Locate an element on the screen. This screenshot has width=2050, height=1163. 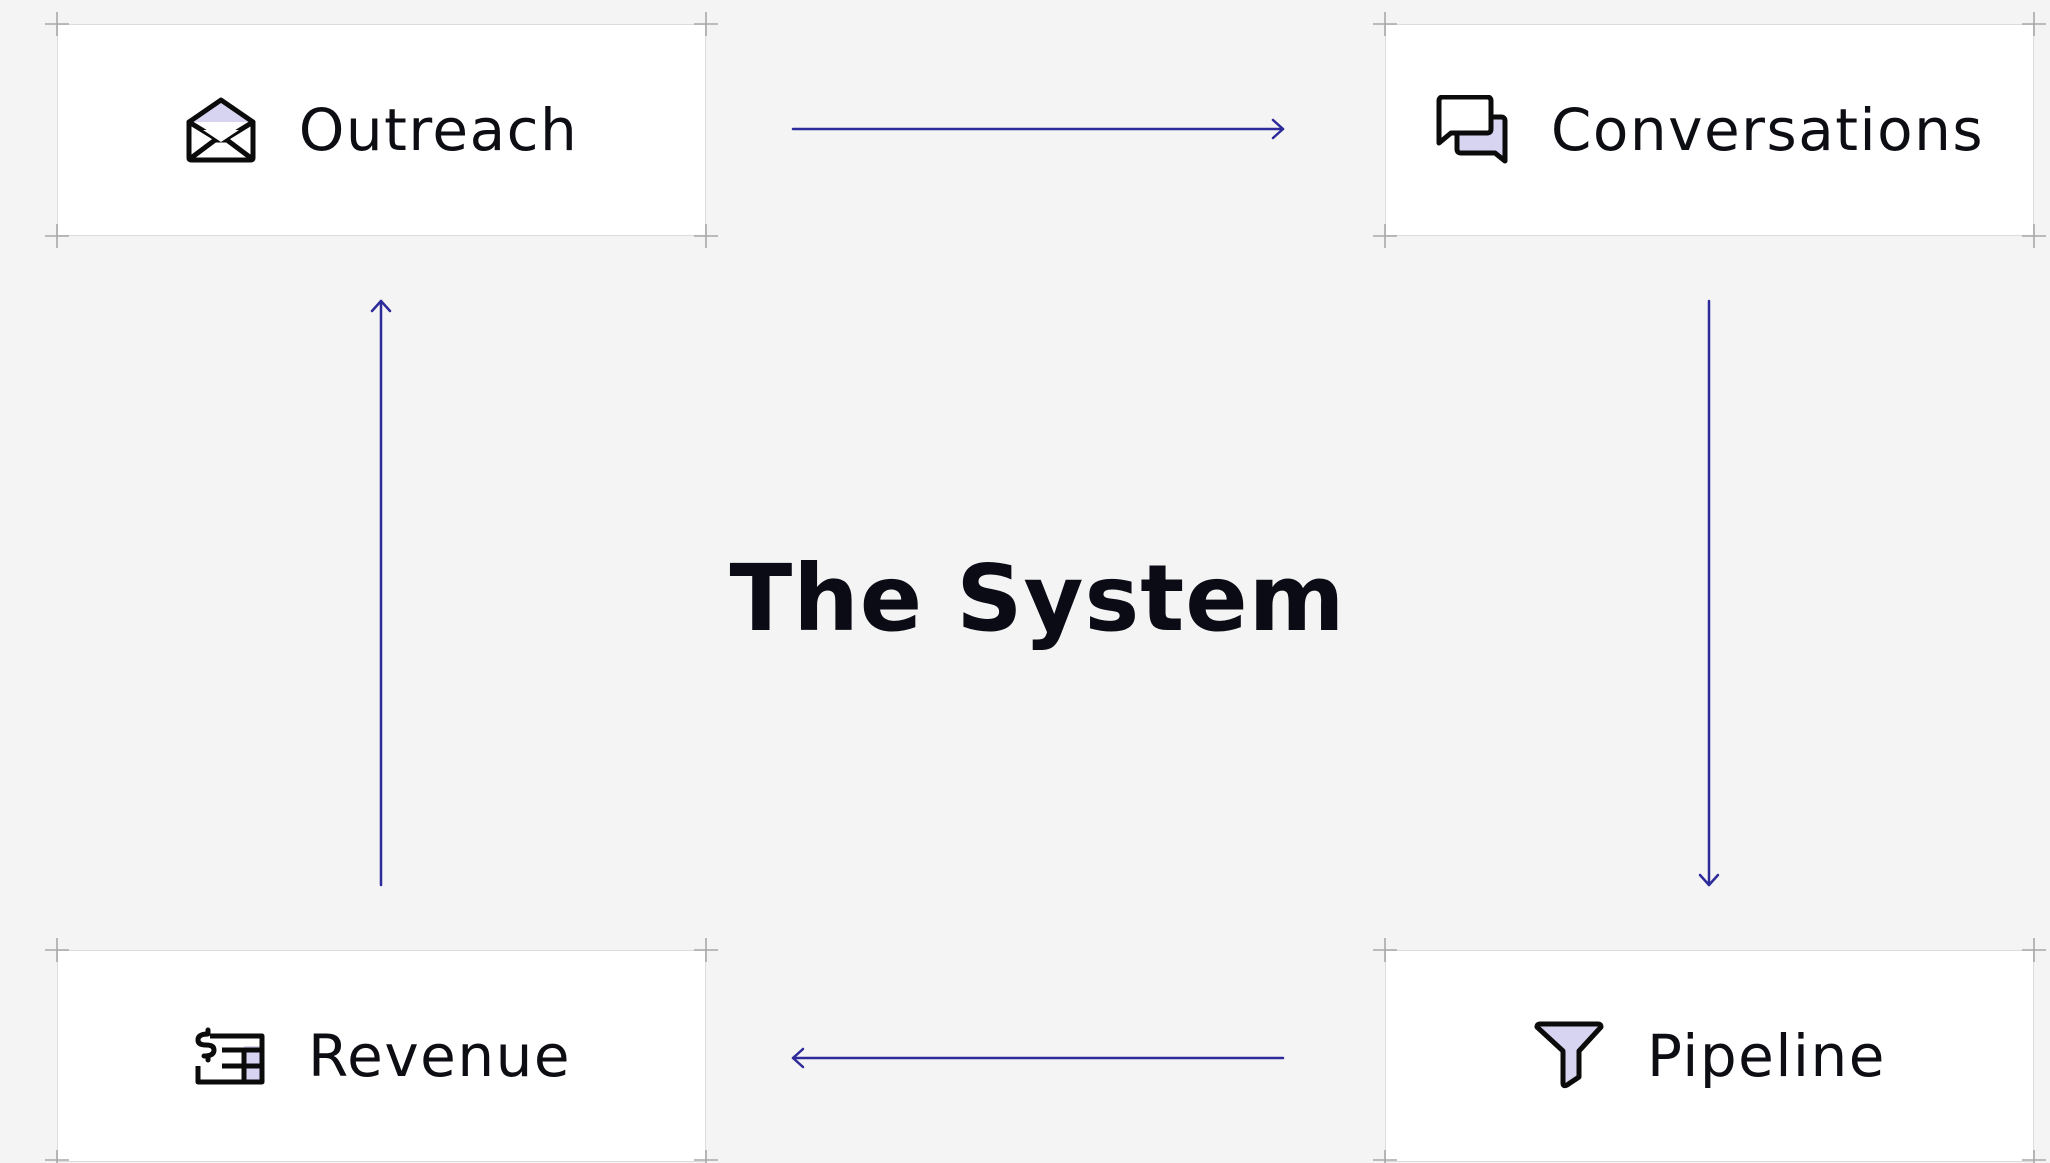
node-label-conversations: Conversations is located at coordinates (1767, 130).